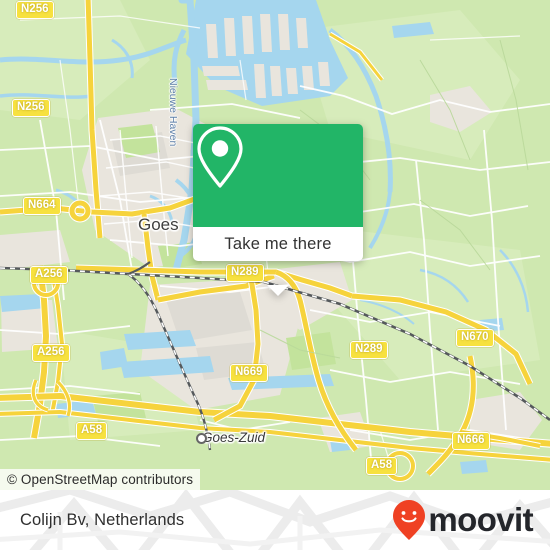  What do you see at coordinates (51, 353) in the screenshot?
I see `road-shield-a256-b: A256` at bounding box center [51, 353].